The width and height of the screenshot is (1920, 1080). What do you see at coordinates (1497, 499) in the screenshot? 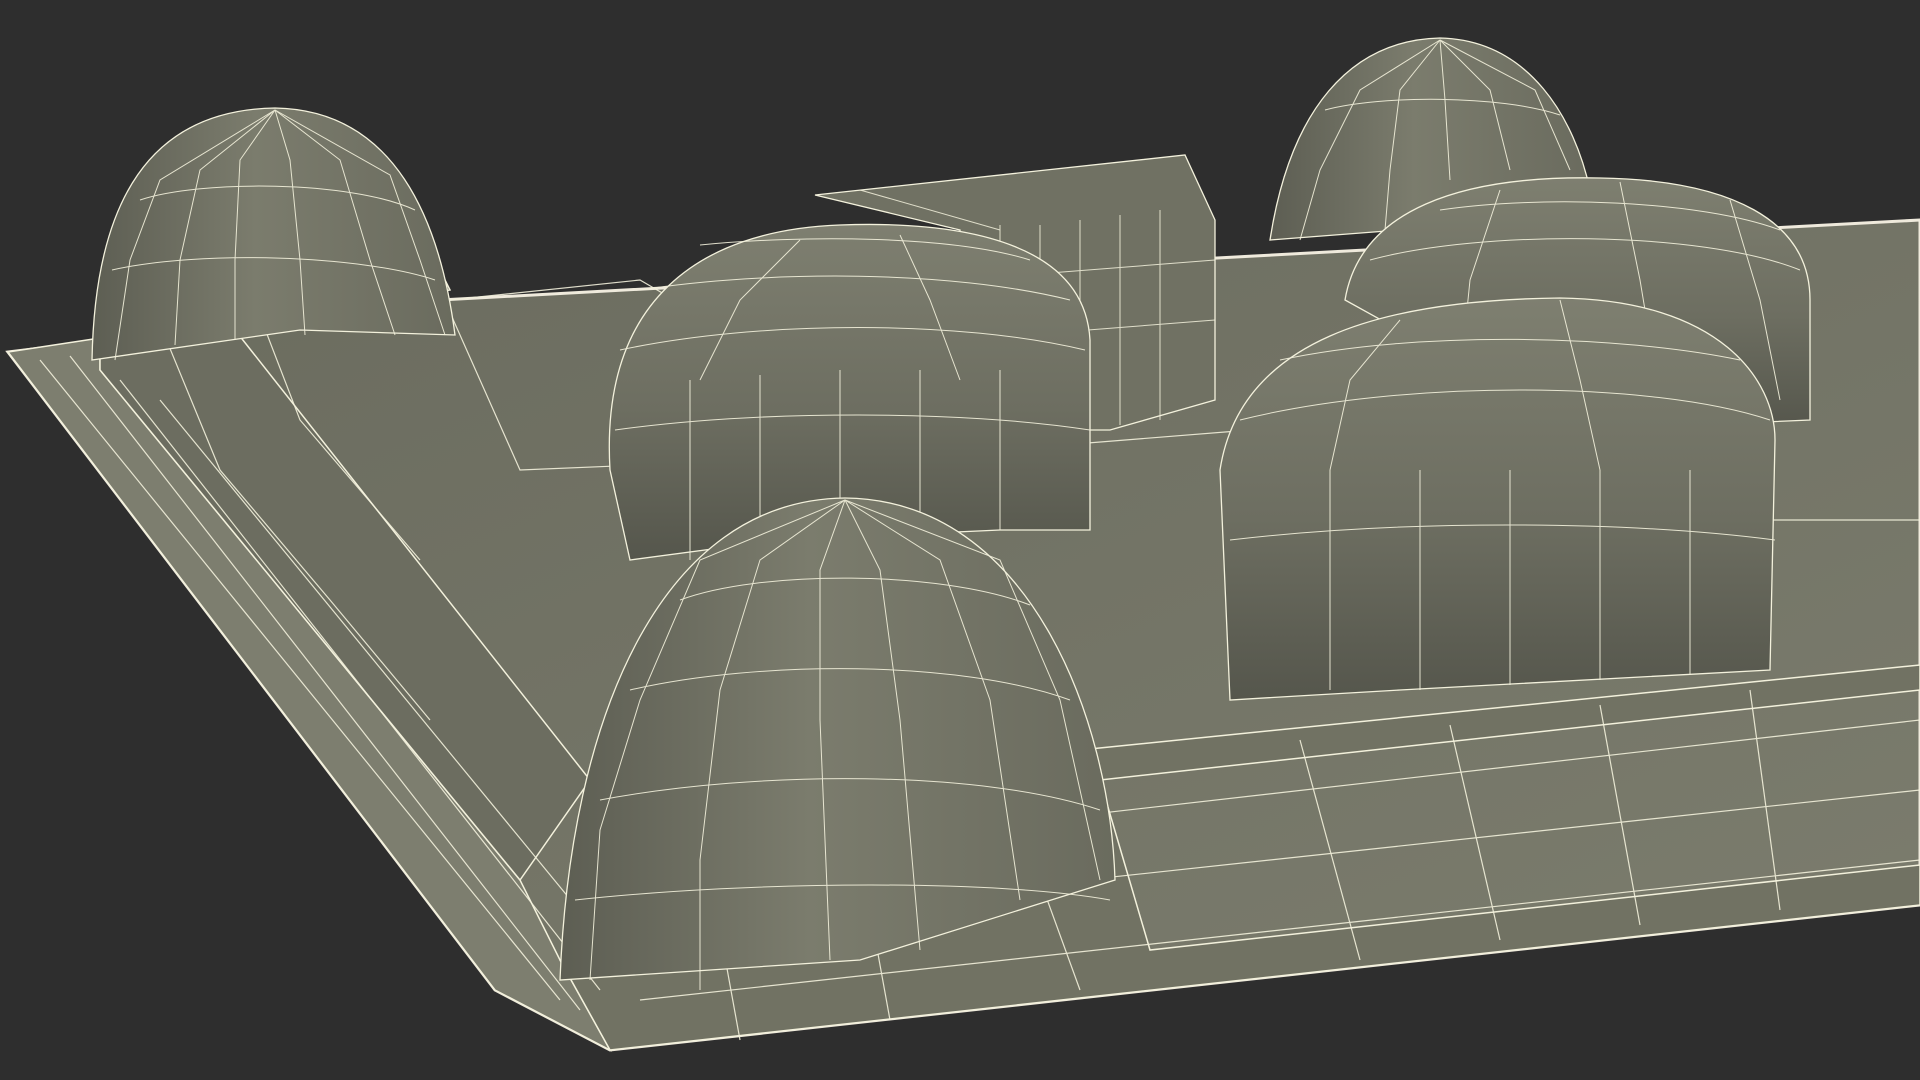
I see `oval-front-right` at bounding box center [1497, 499].